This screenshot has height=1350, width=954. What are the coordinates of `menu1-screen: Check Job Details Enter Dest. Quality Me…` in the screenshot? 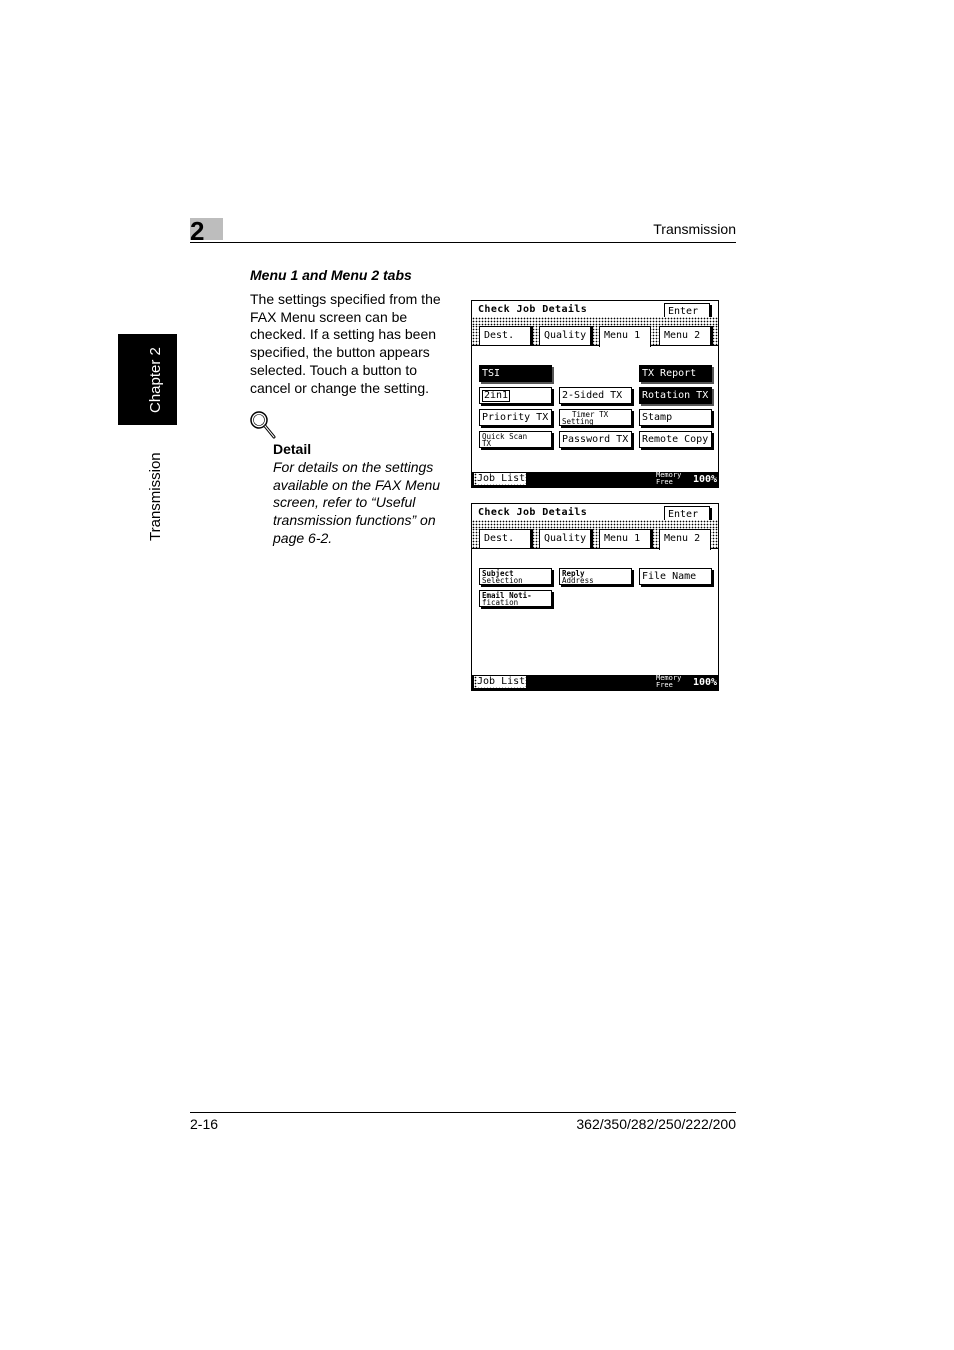 It's located at (595, 394).